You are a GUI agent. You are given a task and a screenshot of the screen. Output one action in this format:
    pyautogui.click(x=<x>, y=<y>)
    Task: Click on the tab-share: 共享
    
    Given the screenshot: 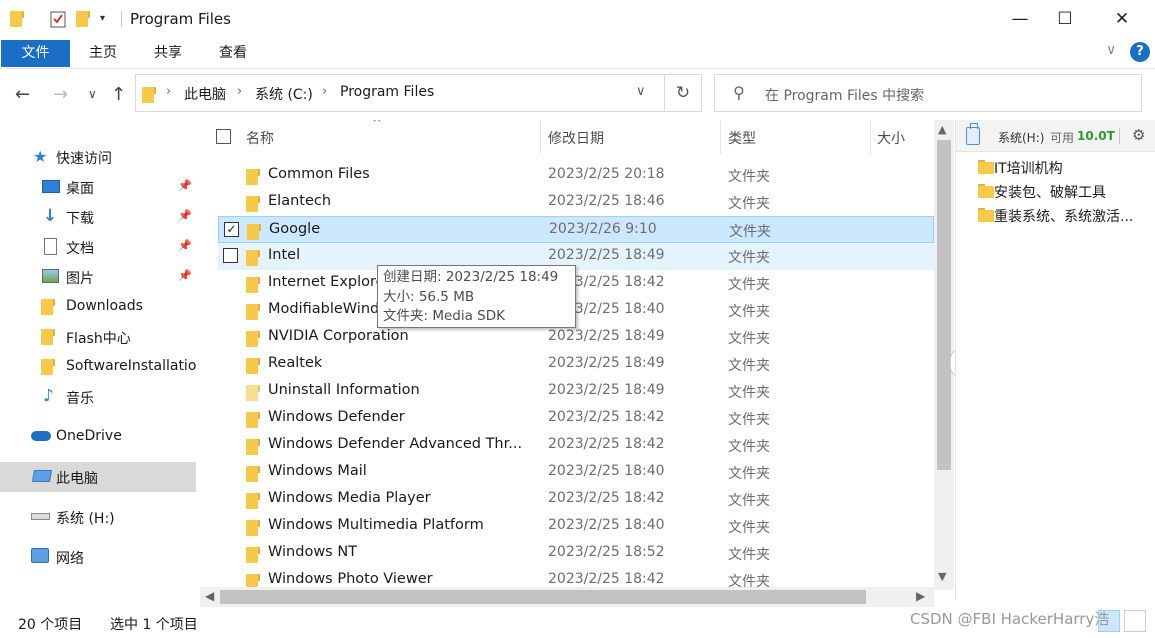 What is the action you would take?
    pyautogui.click(x=168, y=53)
    